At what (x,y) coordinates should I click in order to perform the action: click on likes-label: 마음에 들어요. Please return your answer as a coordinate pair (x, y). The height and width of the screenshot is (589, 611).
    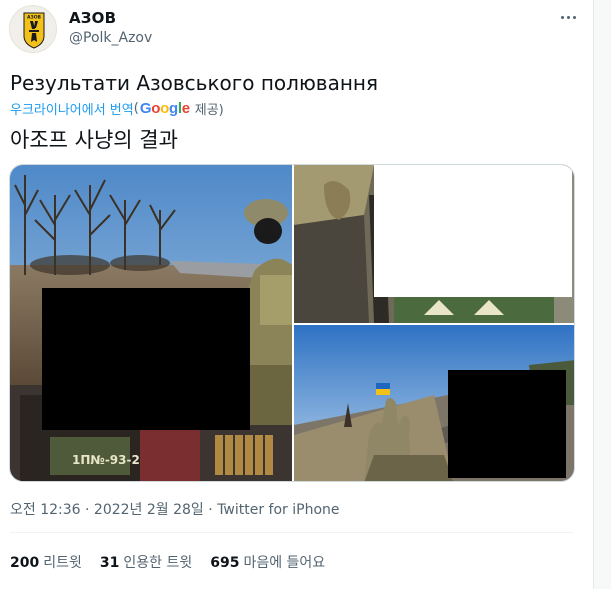
    Looking at the image, I should click on (284, 563).